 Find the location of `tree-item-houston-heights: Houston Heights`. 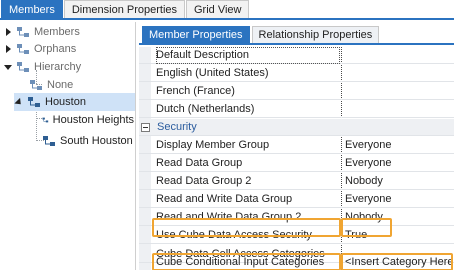

tree-item-houston-heights: Houston Heights is located at coordinates (88, 120).